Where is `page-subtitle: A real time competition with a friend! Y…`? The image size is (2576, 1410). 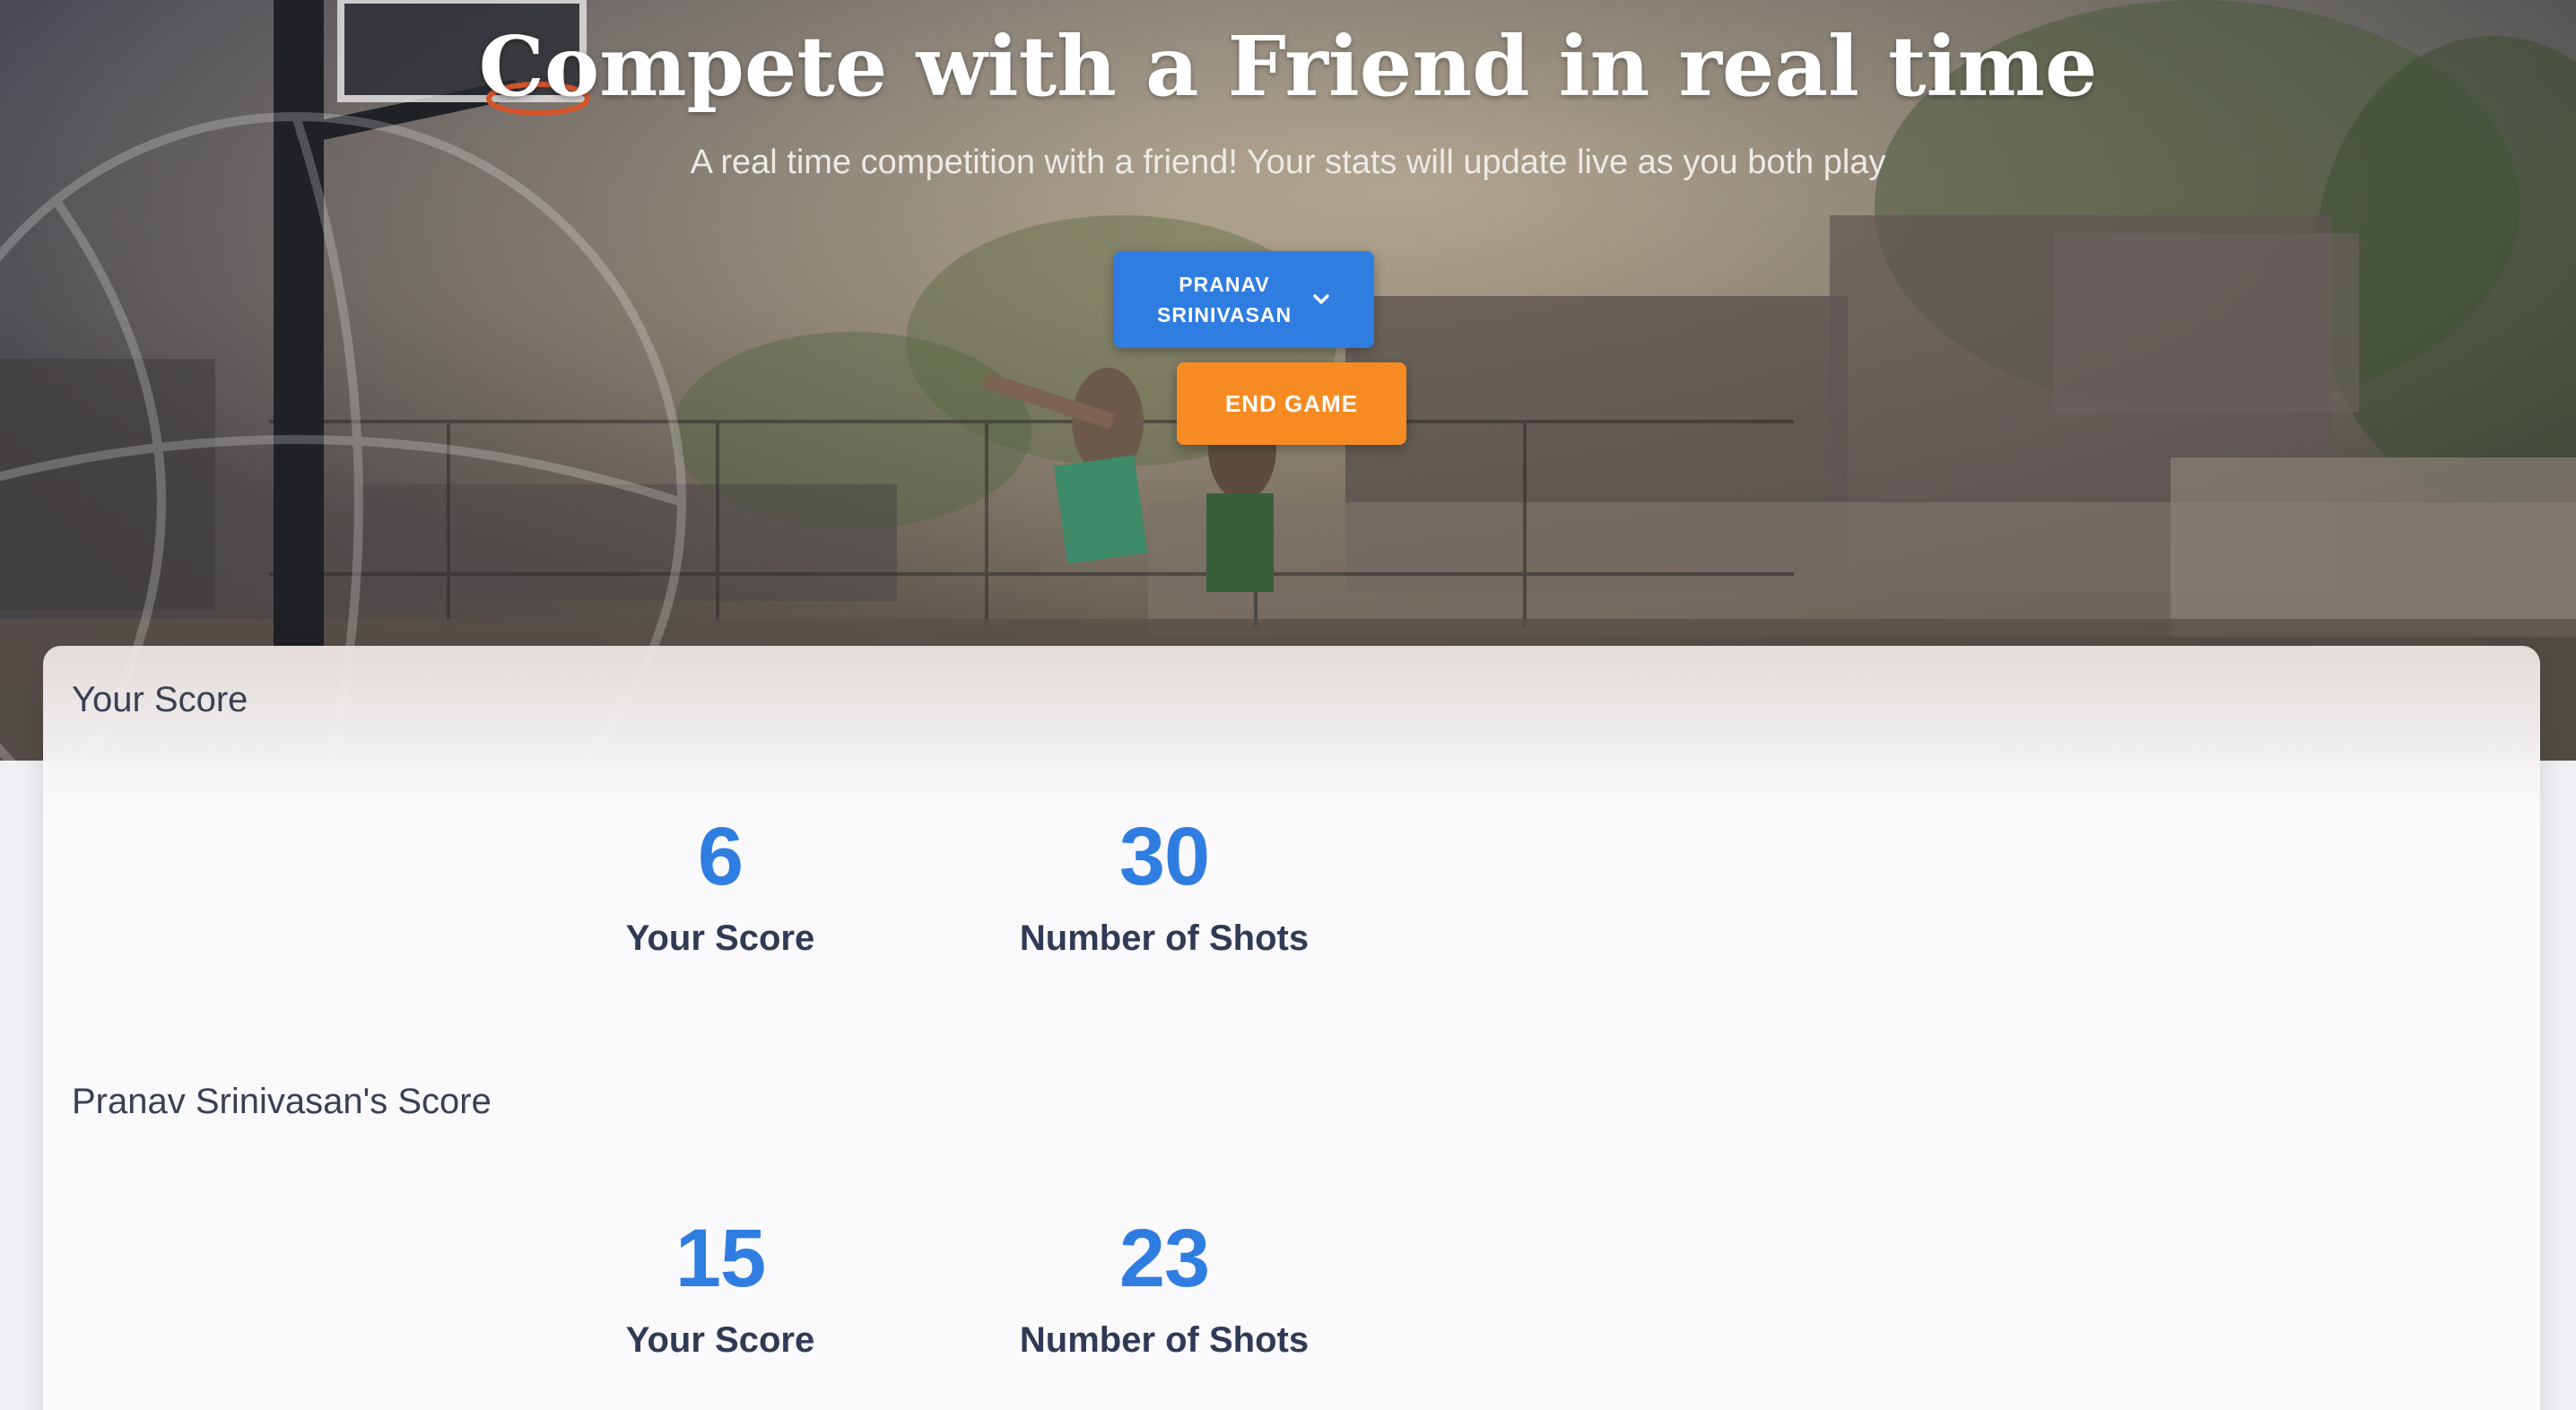 page-subtitle: A real time competition with a friend! Y… is located at coordinates (1288, 162).